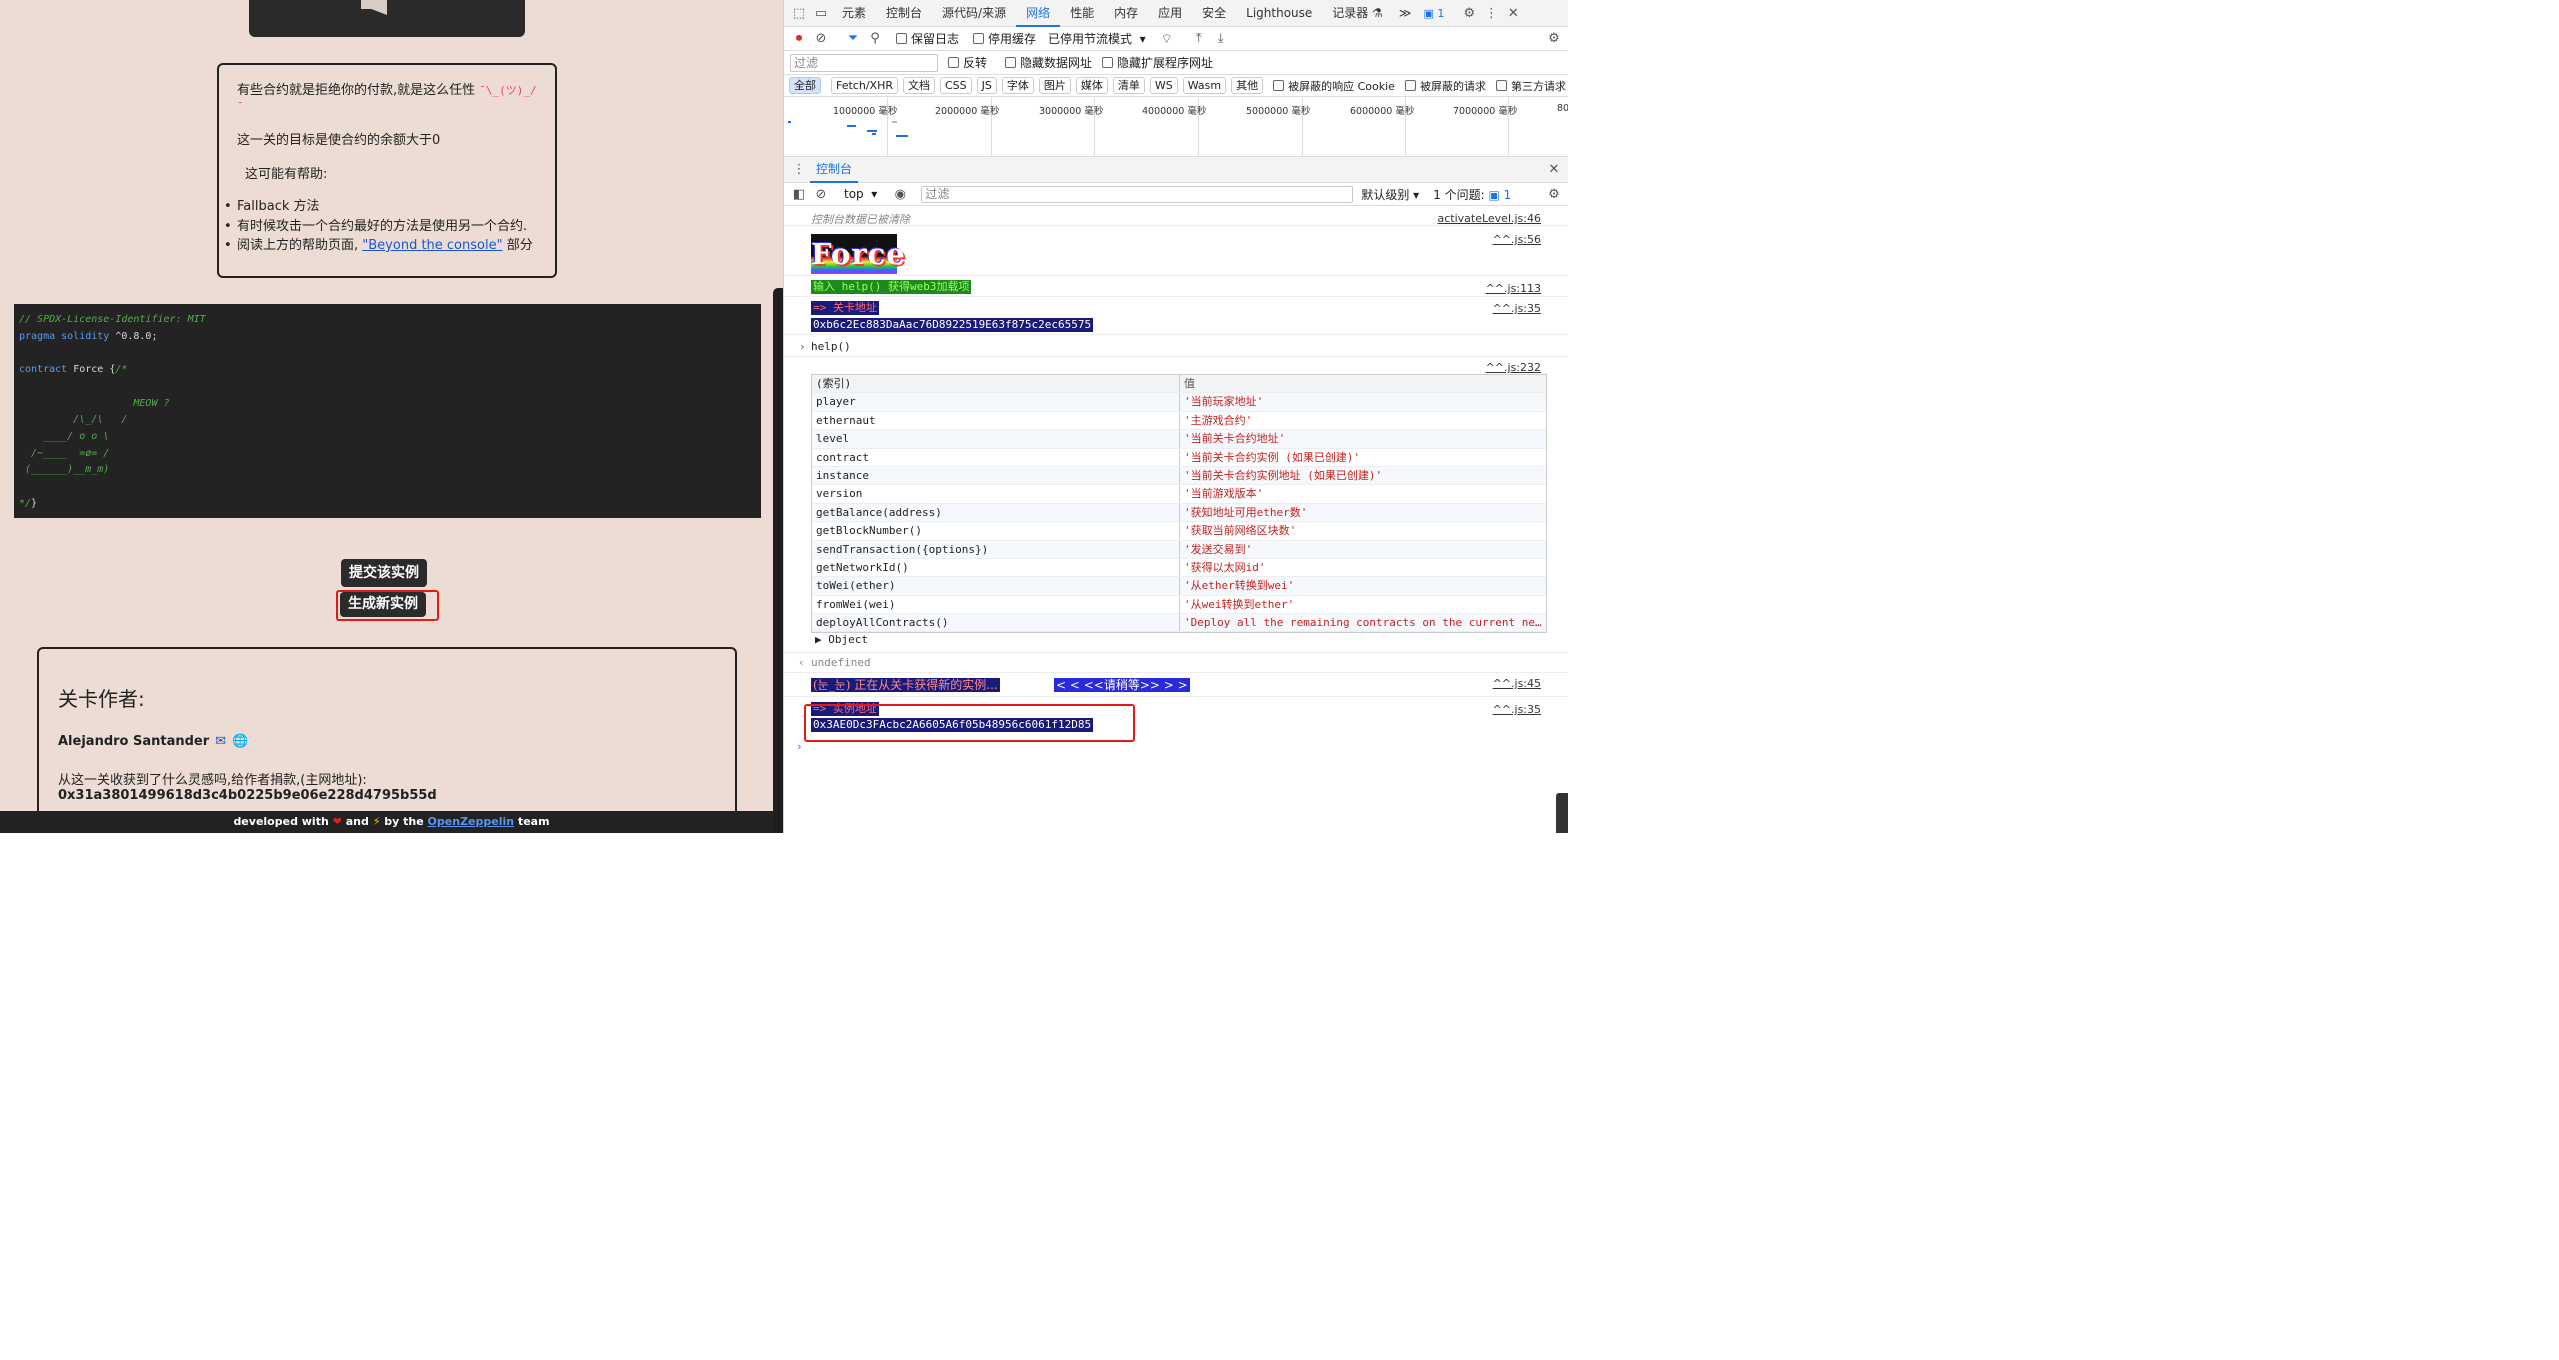 Image resolution: width=2559 pixels, height=1360 pixels. What do you see at coordinates (918, 85) in the screenshot?
I see `type-doc: 文档` at bounding box center [918, 85].